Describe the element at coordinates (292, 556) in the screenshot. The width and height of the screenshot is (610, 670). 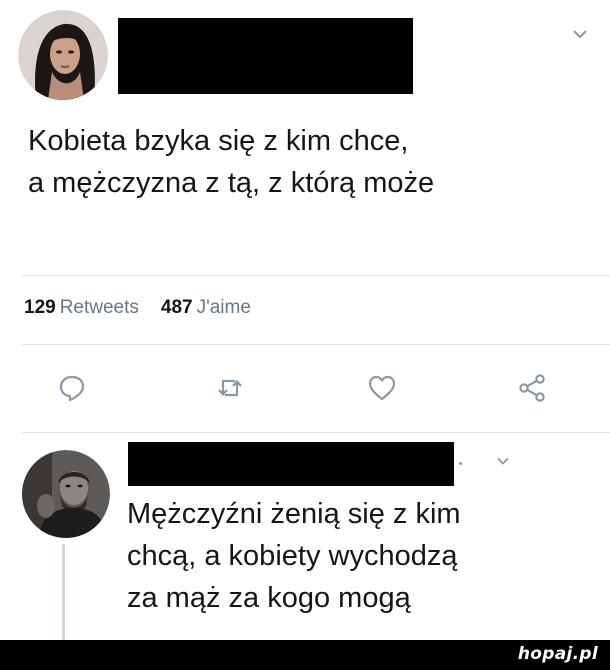
I see `reply-text-line: chcą, a kobiety wychodzą` at that location.